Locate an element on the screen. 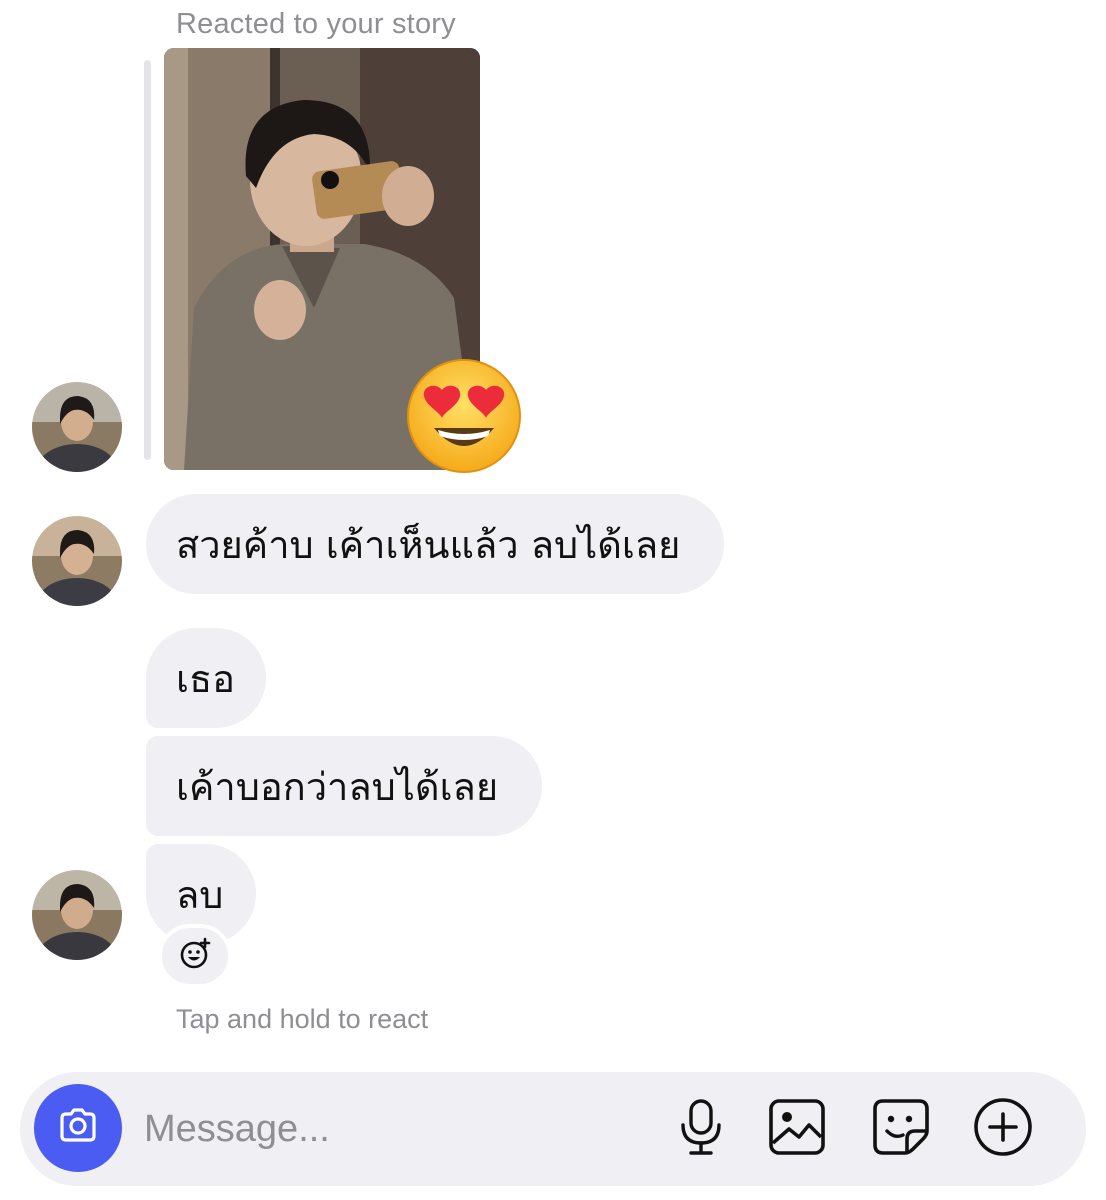 This screenshot has height=1200, width=1106. microphone-icon is located at coordinates (701, 1129).